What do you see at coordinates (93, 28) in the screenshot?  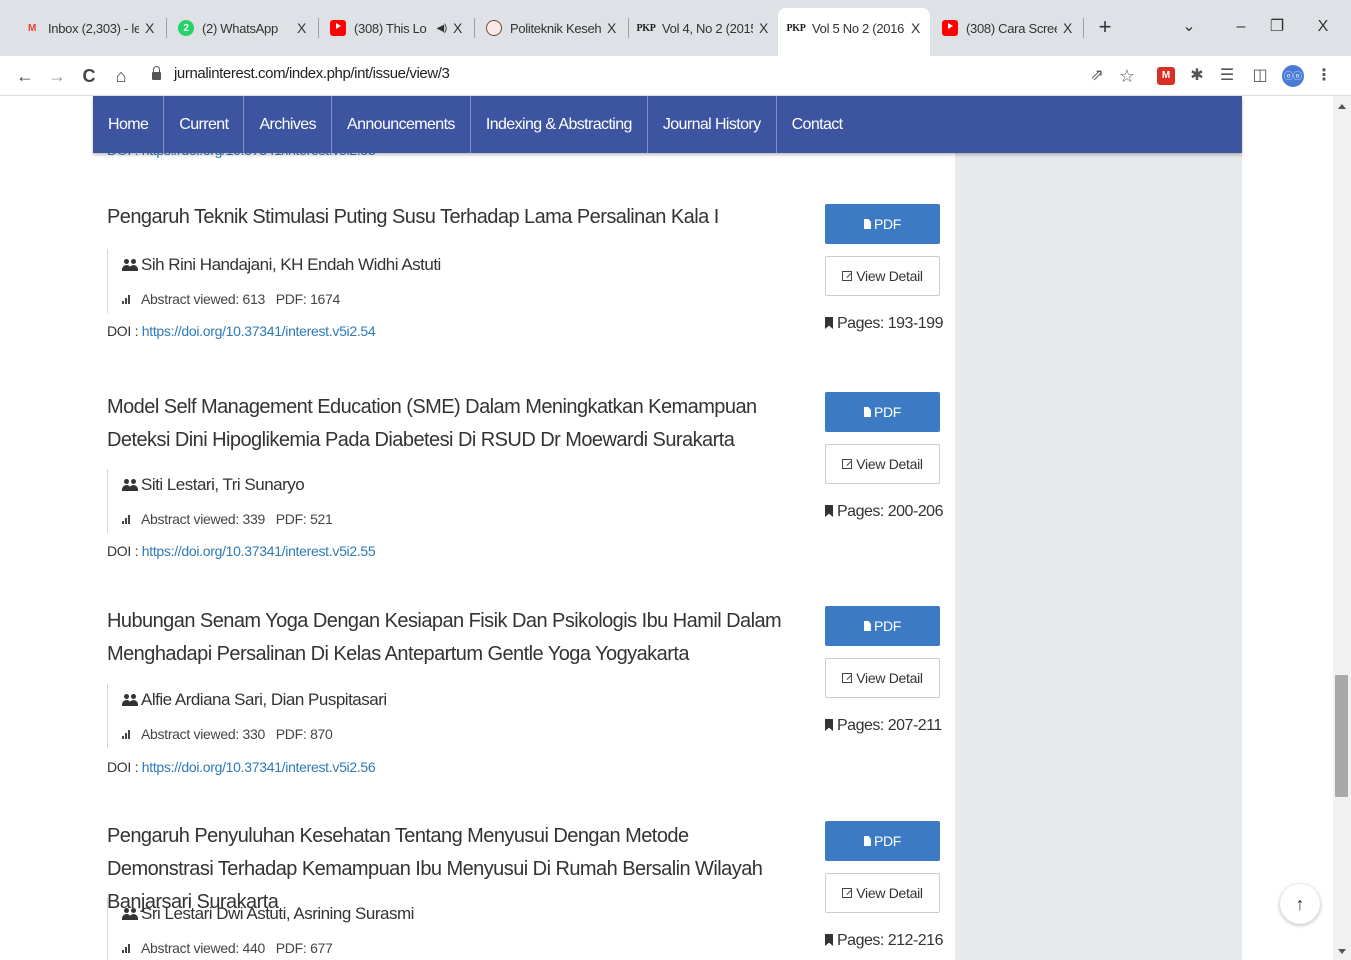 I see `tab-label: Inbox (2,303) - le` at bounding box center [93, 28].